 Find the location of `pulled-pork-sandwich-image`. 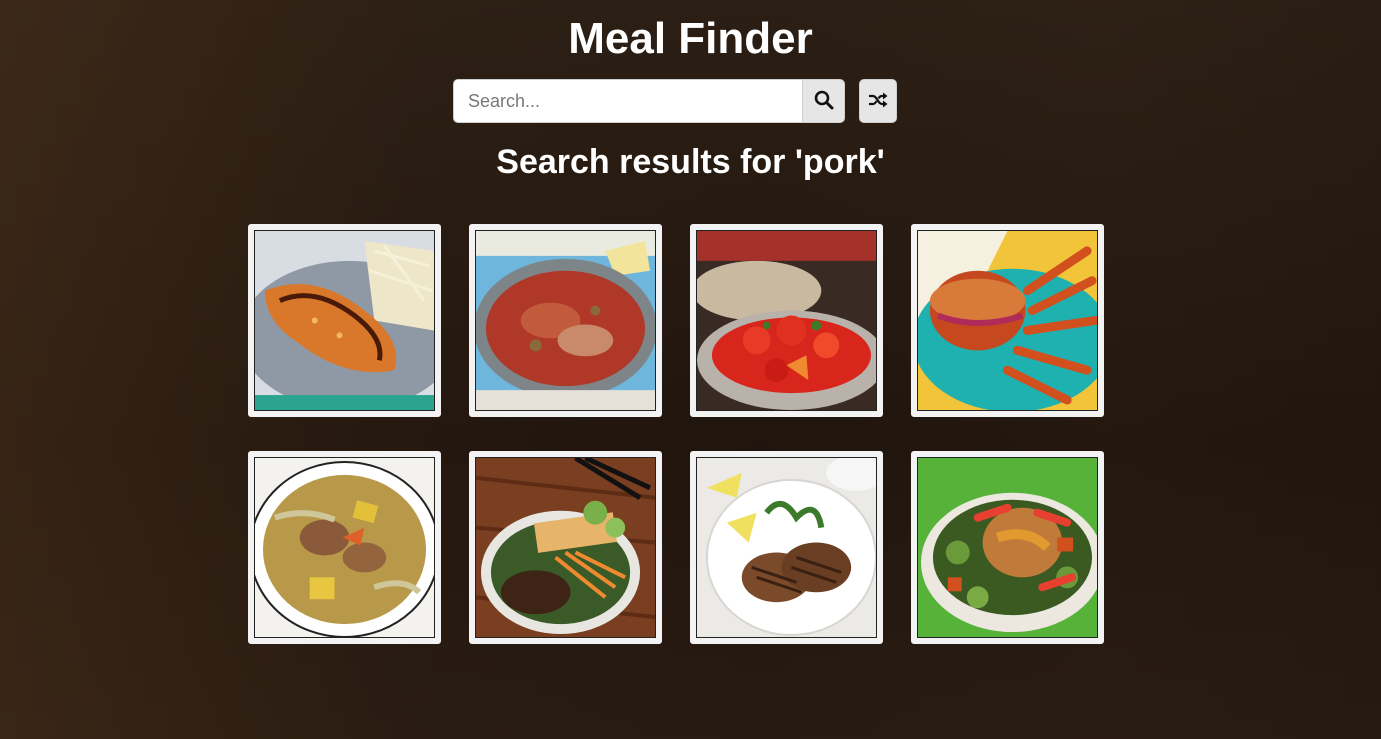

pulled-pork-sandwich-image is located at coordinates (1007, 320).